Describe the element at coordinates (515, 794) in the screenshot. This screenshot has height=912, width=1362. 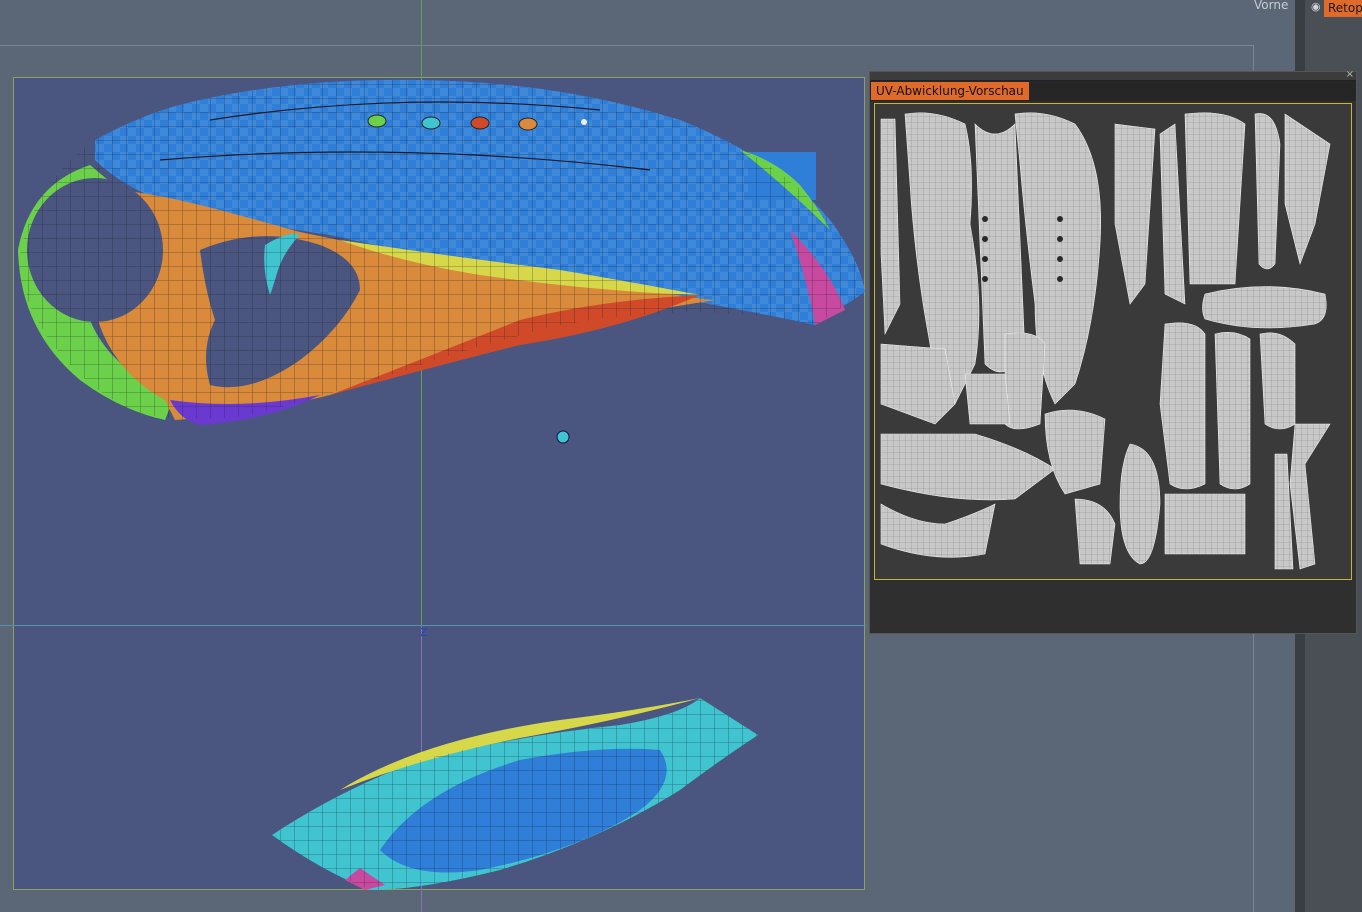
I see `gun-mesh-top-view` at that location.